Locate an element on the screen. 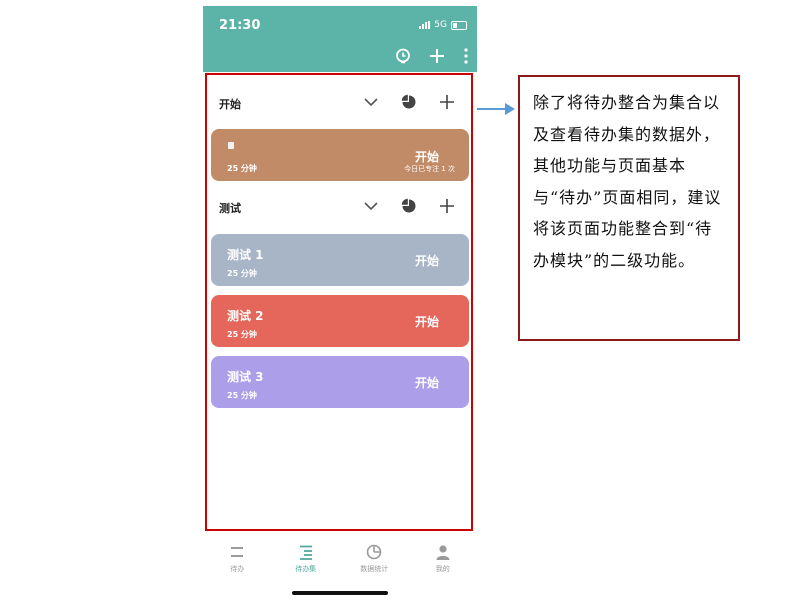 Image resolution: width=806 pixels, height=607 pixels. nav-label: 数据统计 is located at coordinates (374, 569).